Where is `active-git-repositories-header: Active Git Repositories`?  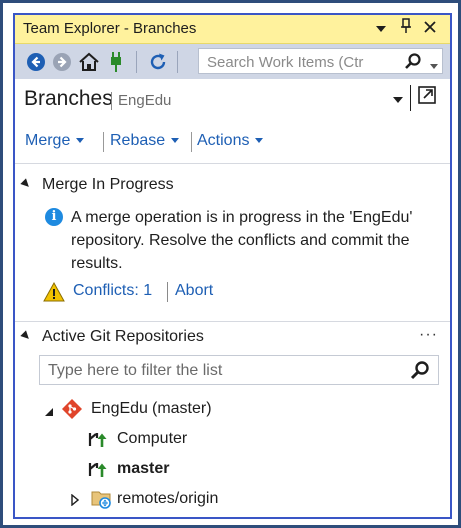
active-git-repositories-header: Active Git Repositories is located at coordinates (232, 337).